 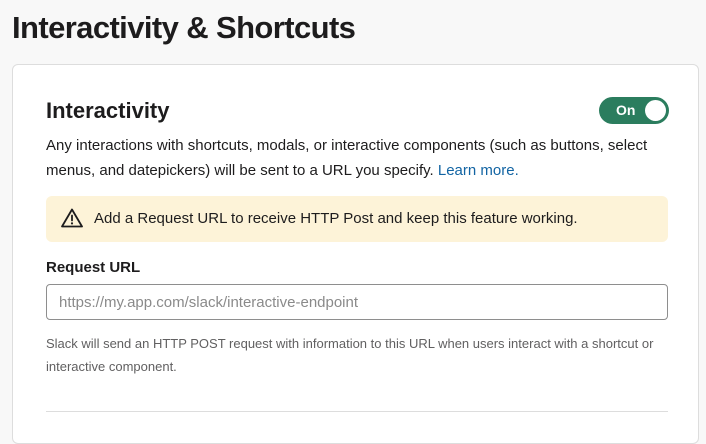 What do you see at coordinates (357, 411) in the screenshot?
I see `section-divider` at bounding box center [357, 411].